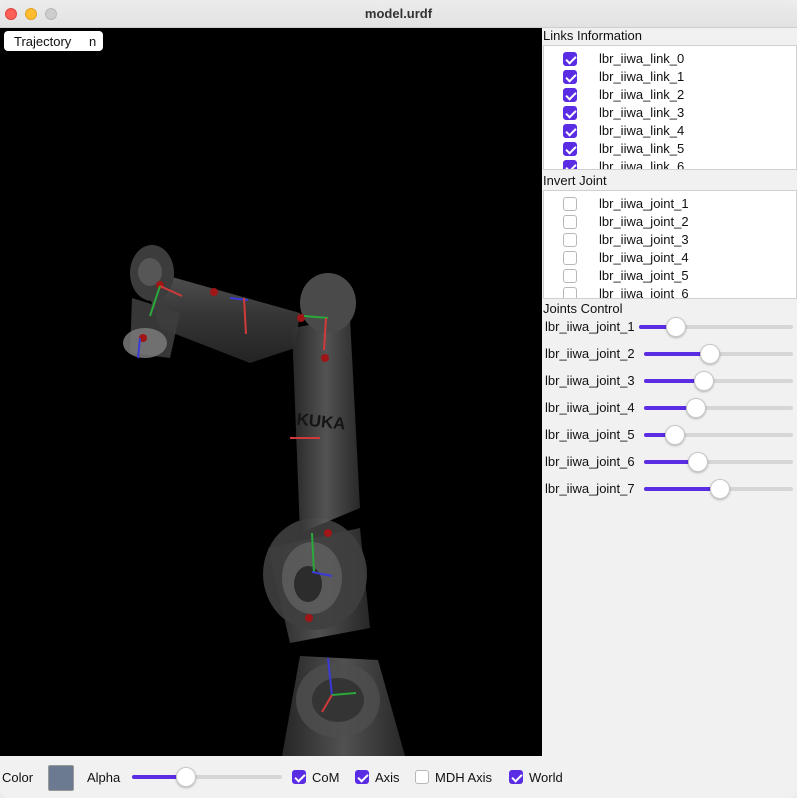  Describe the element at coordinates (590, 461) in the screenshot. I see `joint-control-label: lbr_iiwa_joint_6` at that location.